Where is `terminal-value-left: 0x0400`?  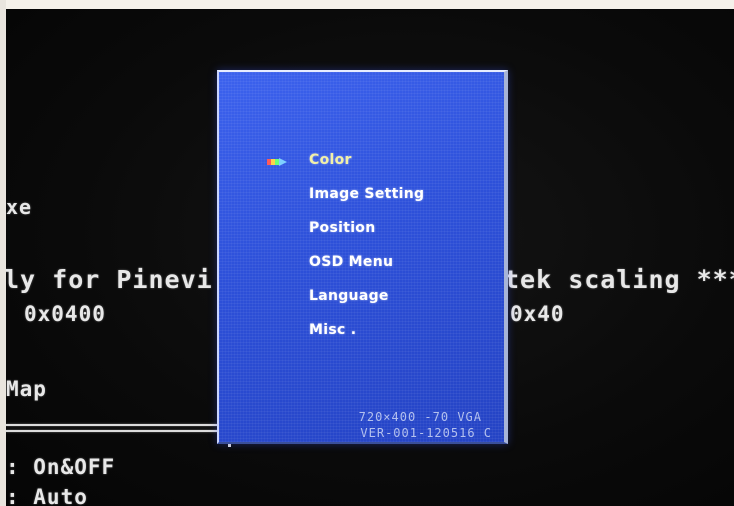
terminal-value-left: 0x0400 is located at coordinates (65, 314).